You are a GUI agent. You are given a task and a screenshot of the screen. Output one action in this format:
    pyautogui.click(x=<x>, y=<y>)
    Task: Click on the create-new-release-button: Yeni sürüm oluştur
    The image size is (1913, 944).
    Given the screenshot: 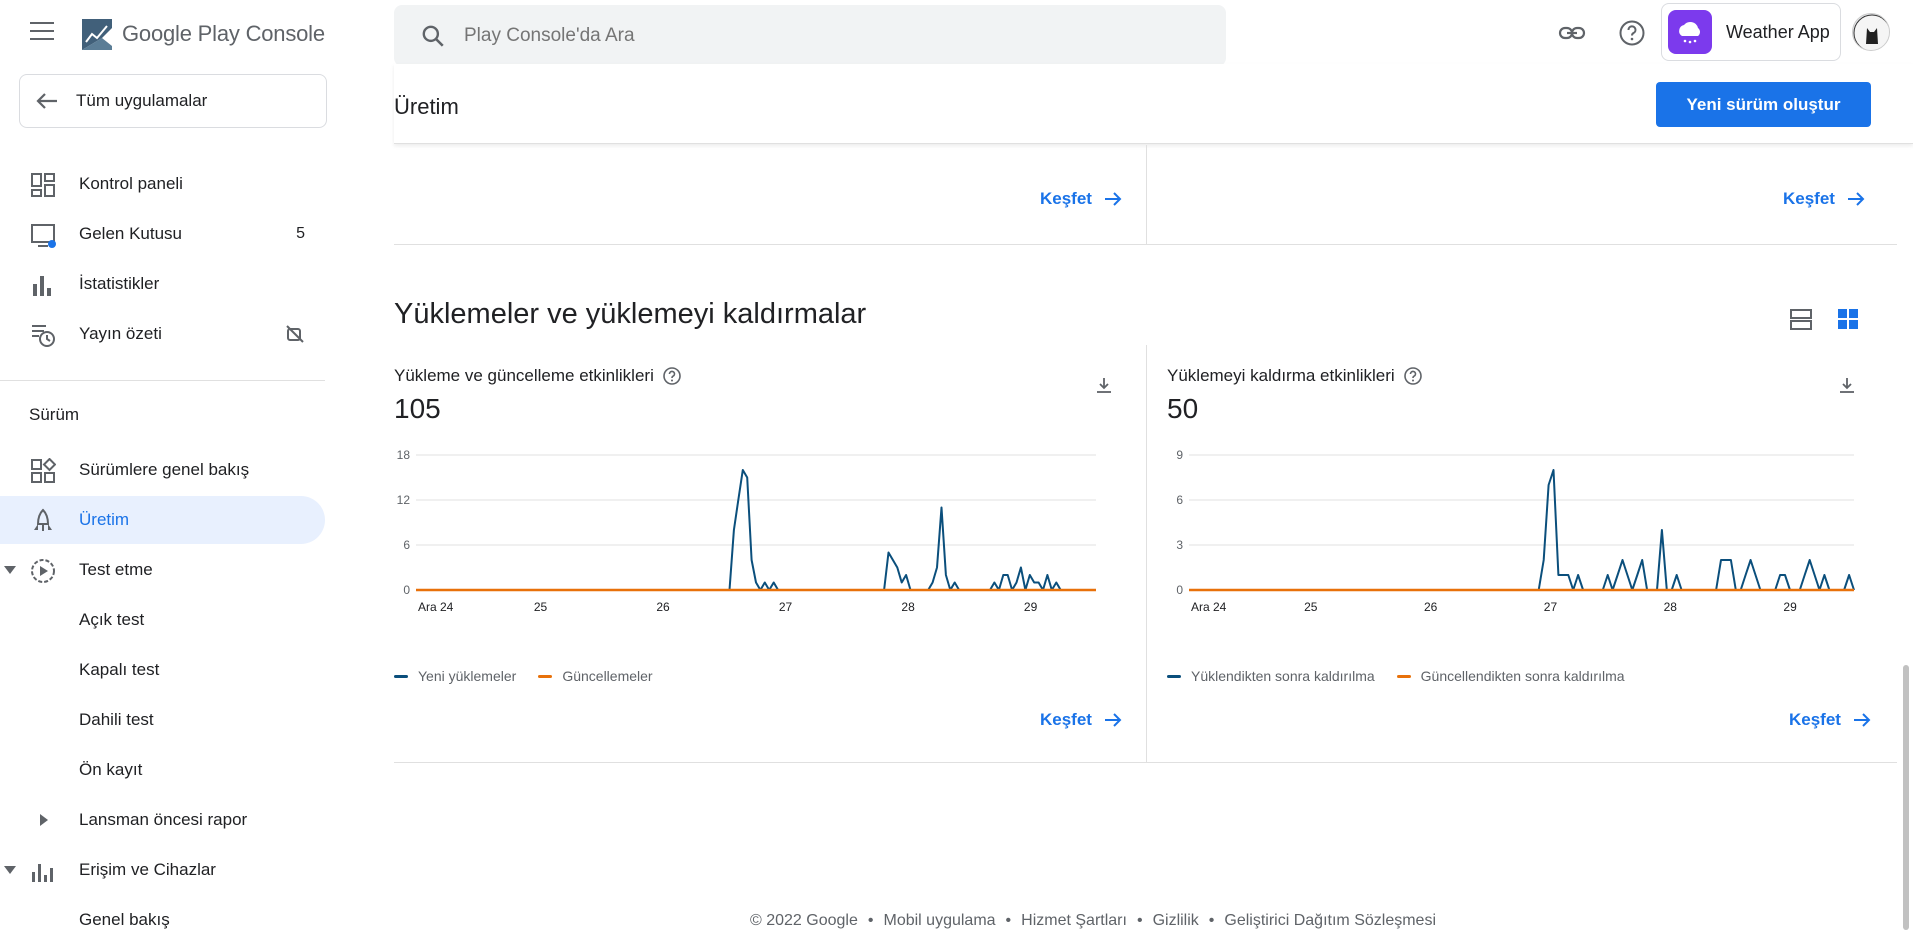 What is the action you would take?
    pyautogui.click(x=1763, y=104)
    